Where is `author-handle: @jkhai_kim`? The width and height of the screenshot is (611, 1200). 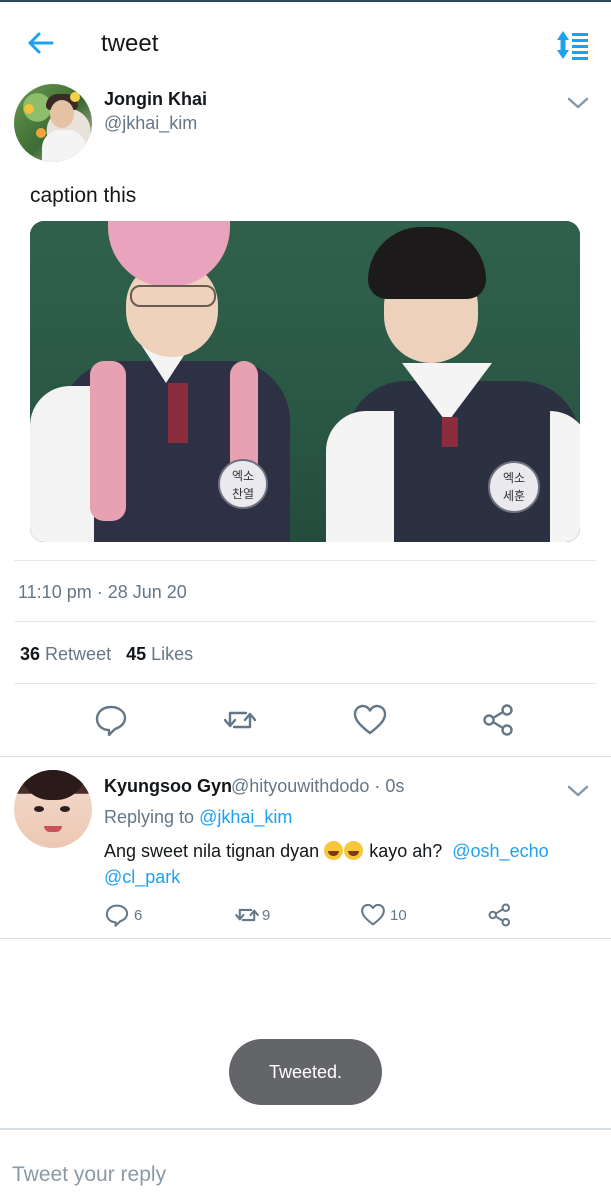 author-handle: @jkhai_kim is located at coordinates (150, 123).